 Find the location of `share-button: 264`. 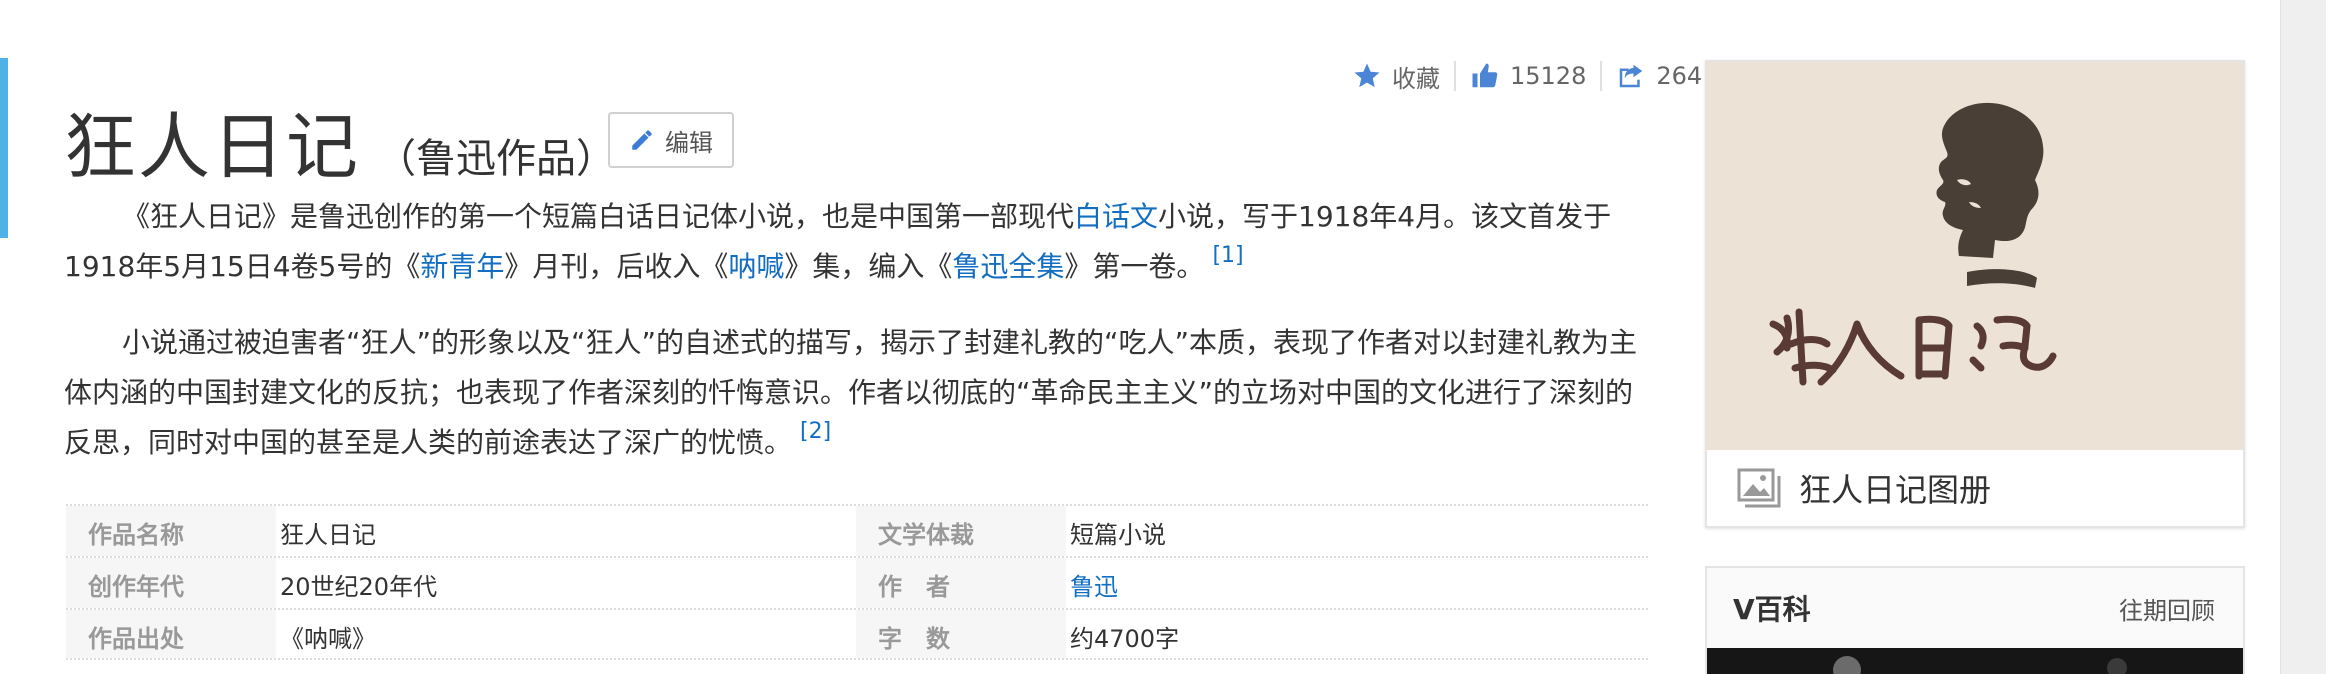

share-button: 264 is located at coordinates (1658, 76).